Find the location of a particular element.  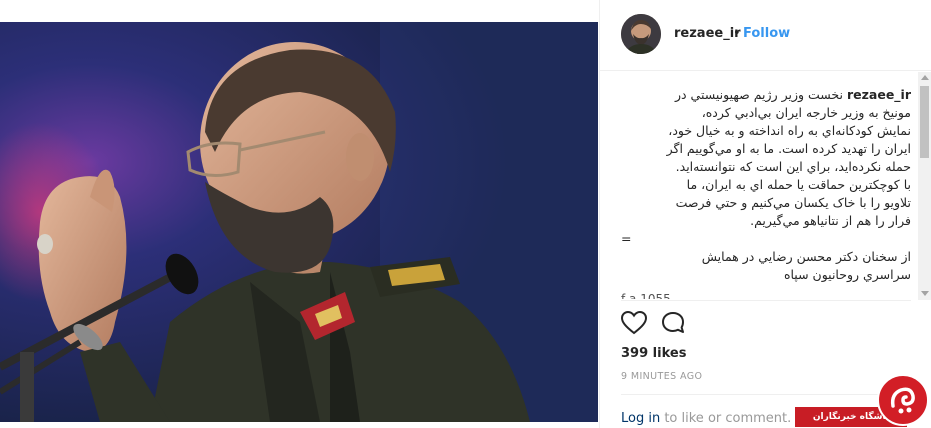

post-header: rezaee_ir • Follow is located at coordinates (765, 35).